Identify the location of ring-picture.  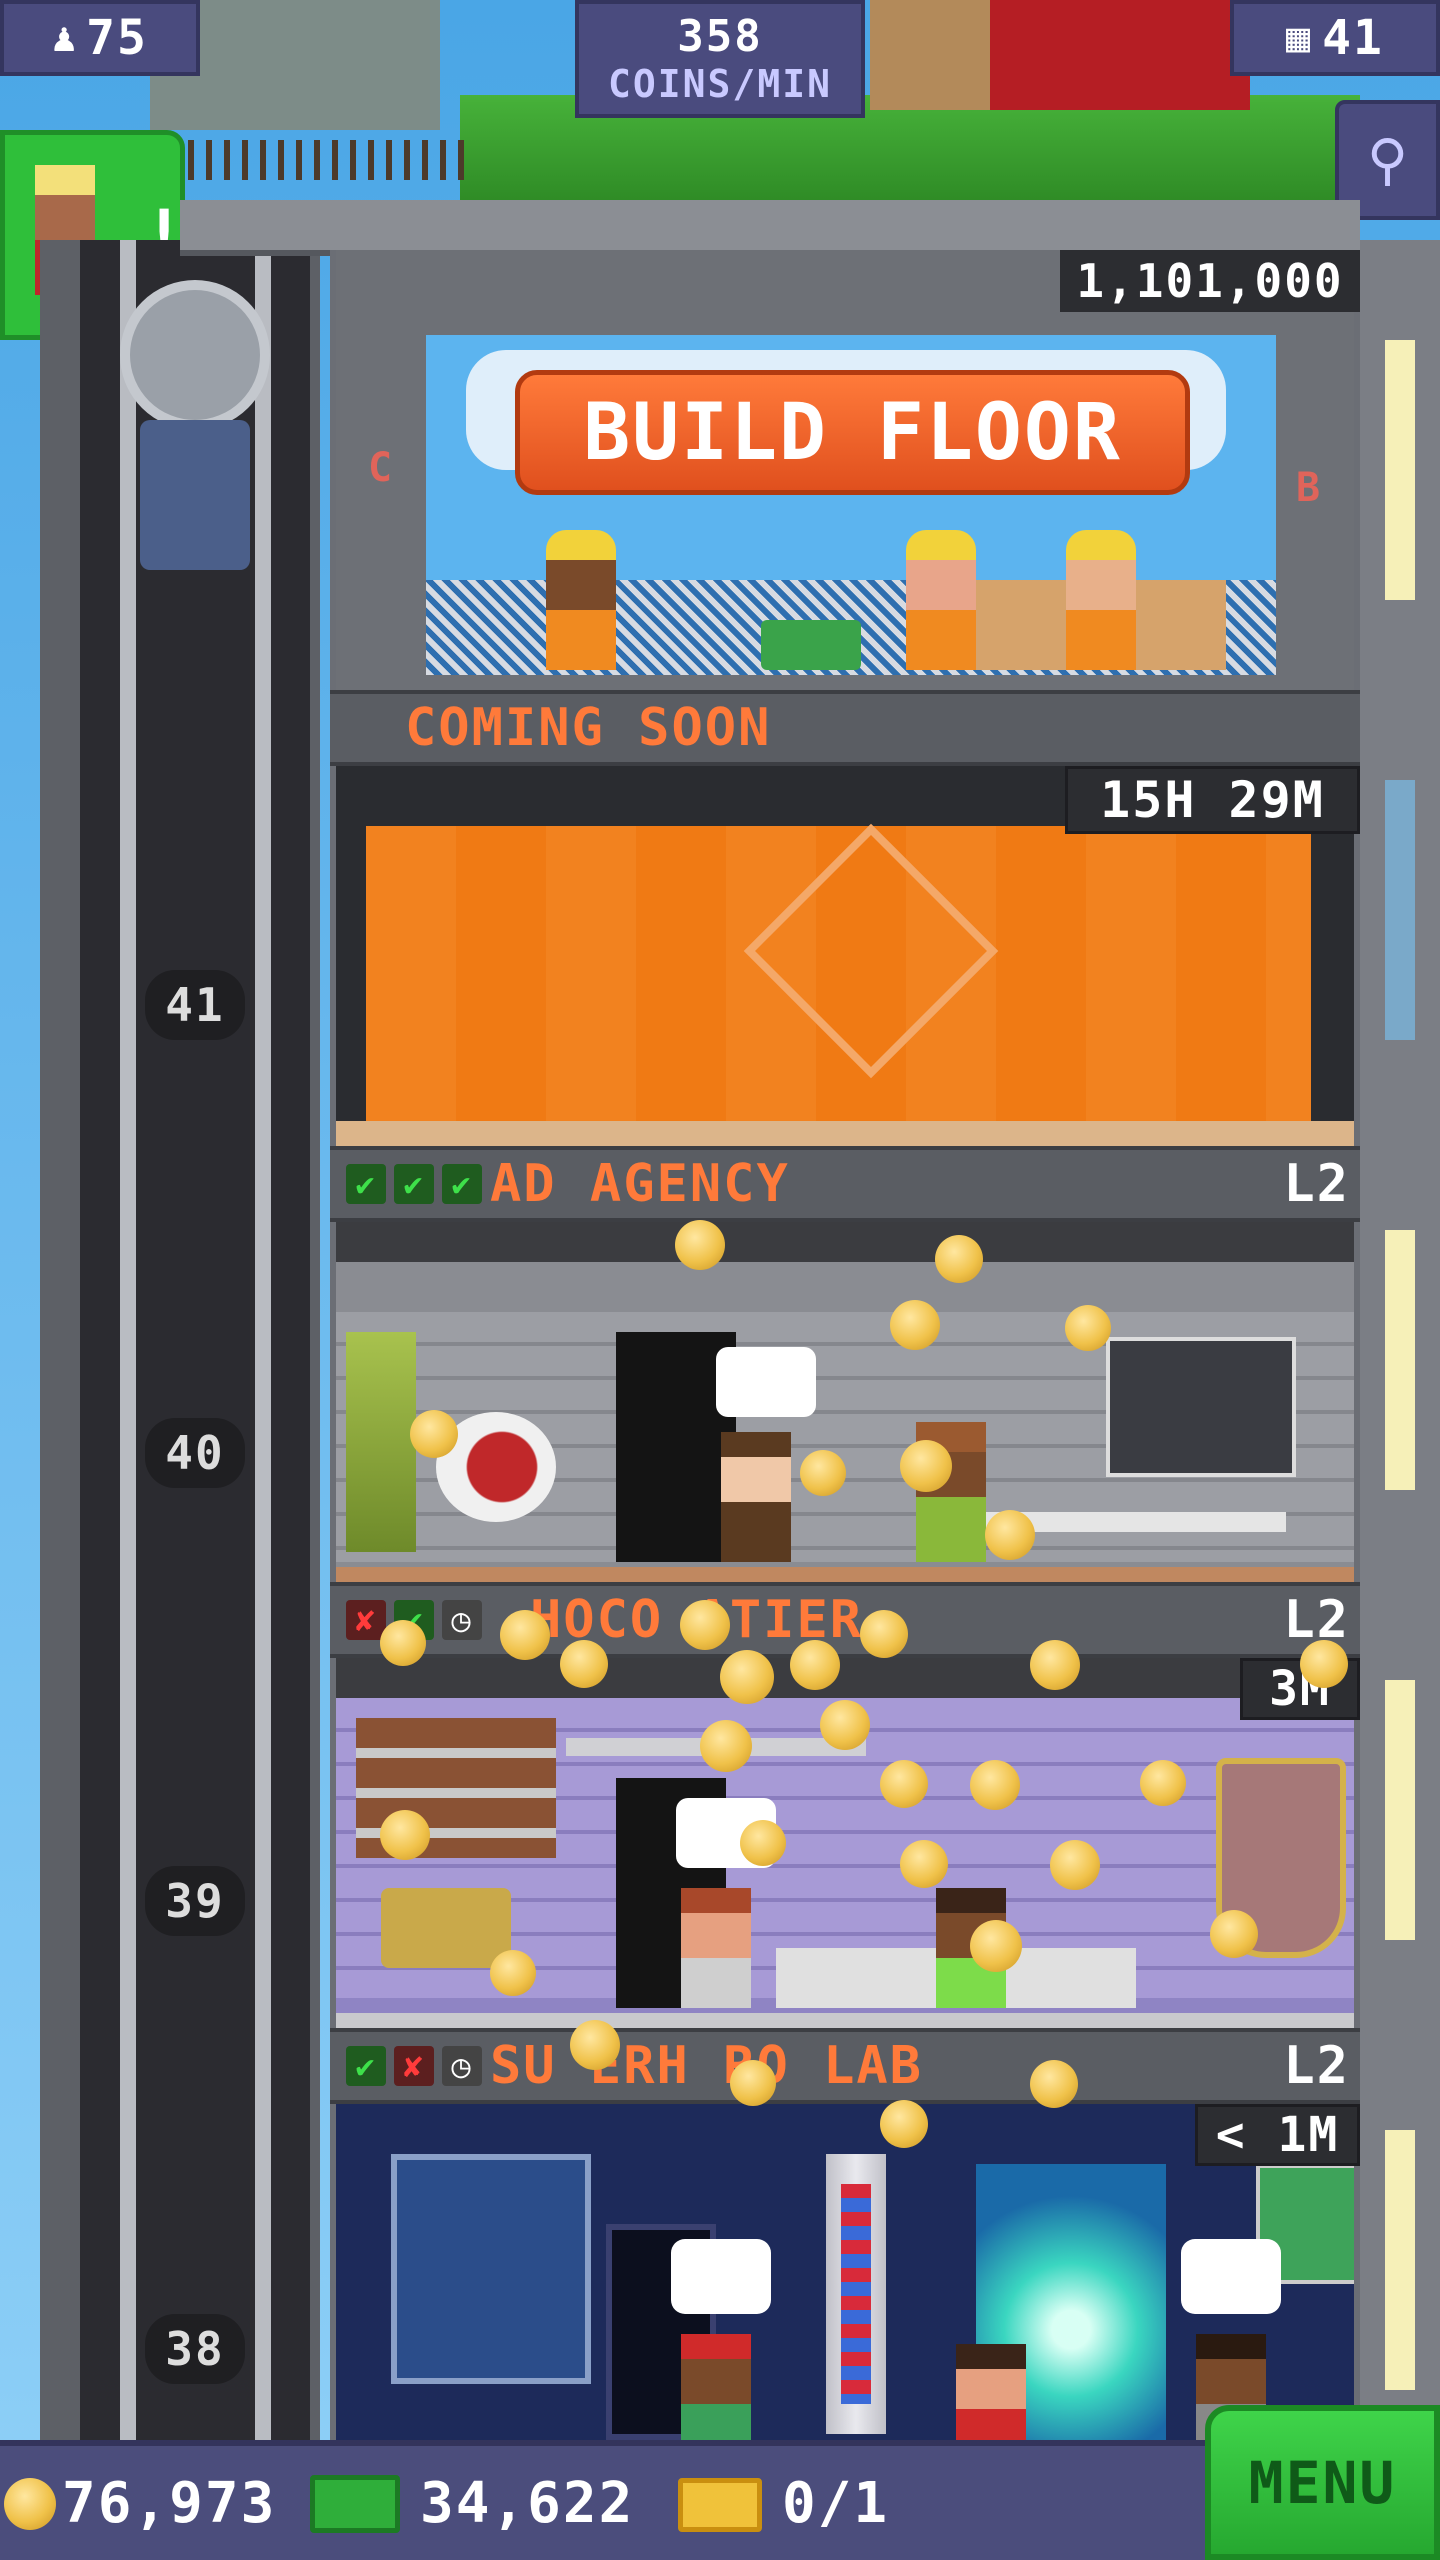
(1201, 1407).